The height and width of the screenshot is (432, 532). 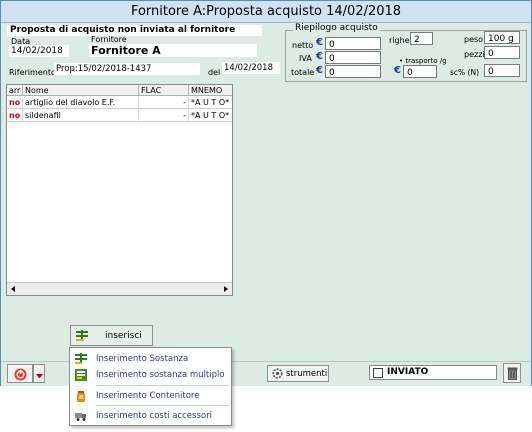 What do you see at coordinates (81, 416) in the screenshot?
I see `truck-icon` at bounding box center [81, 416].